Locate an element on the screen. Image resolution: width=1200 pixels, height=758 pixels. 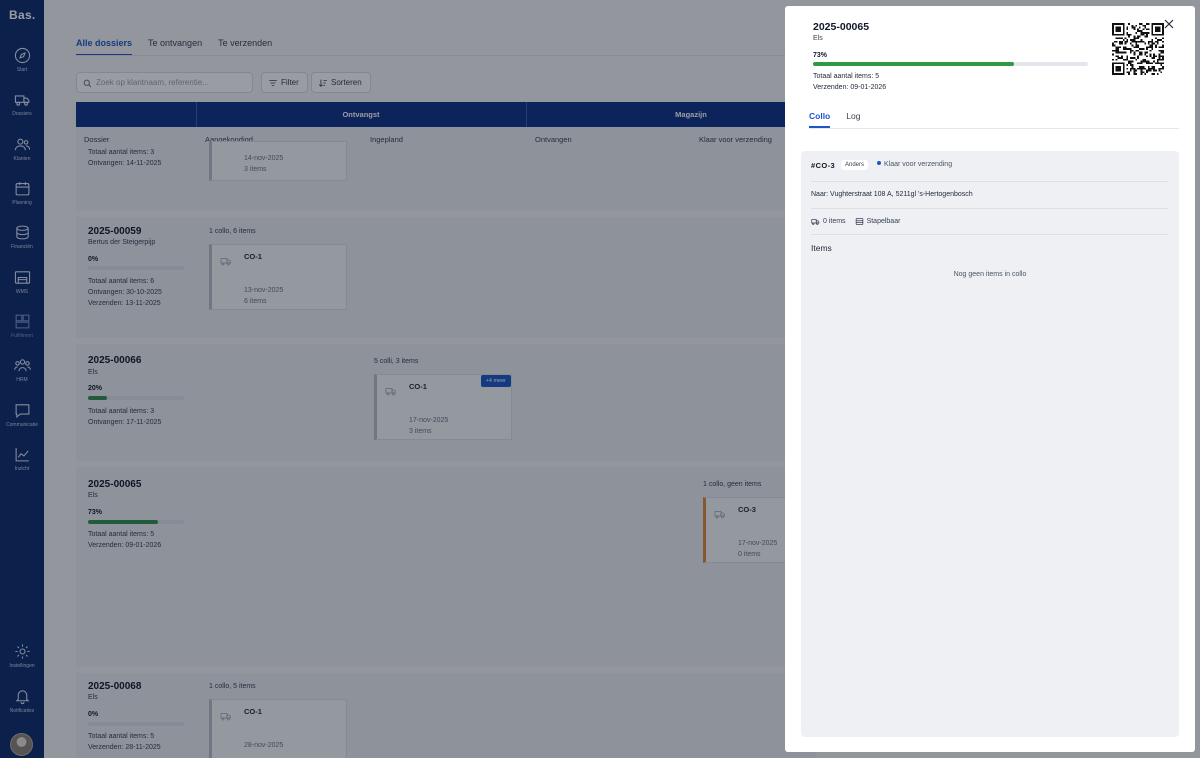
status-badge: Klaar voor verzending is located at coordinates (914, 164).